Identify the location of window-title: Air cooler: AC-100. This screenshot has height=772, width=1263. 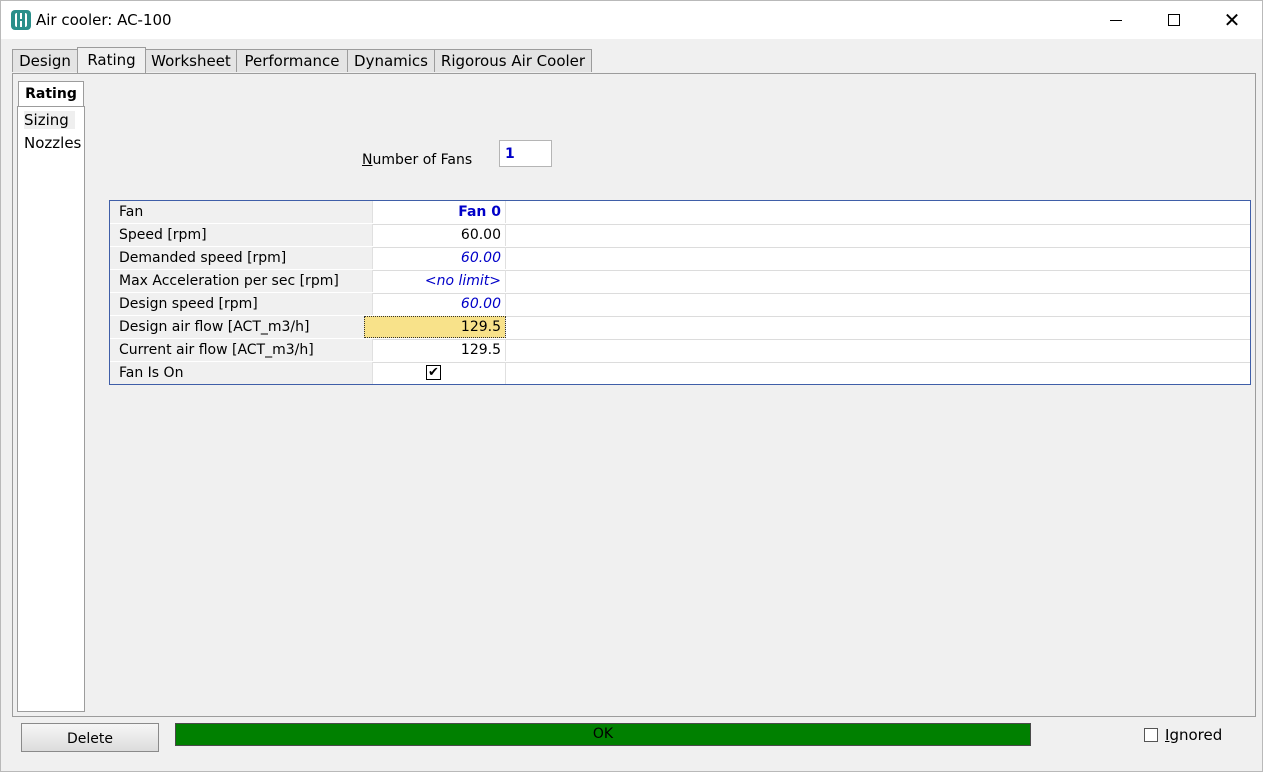
(104, 20).